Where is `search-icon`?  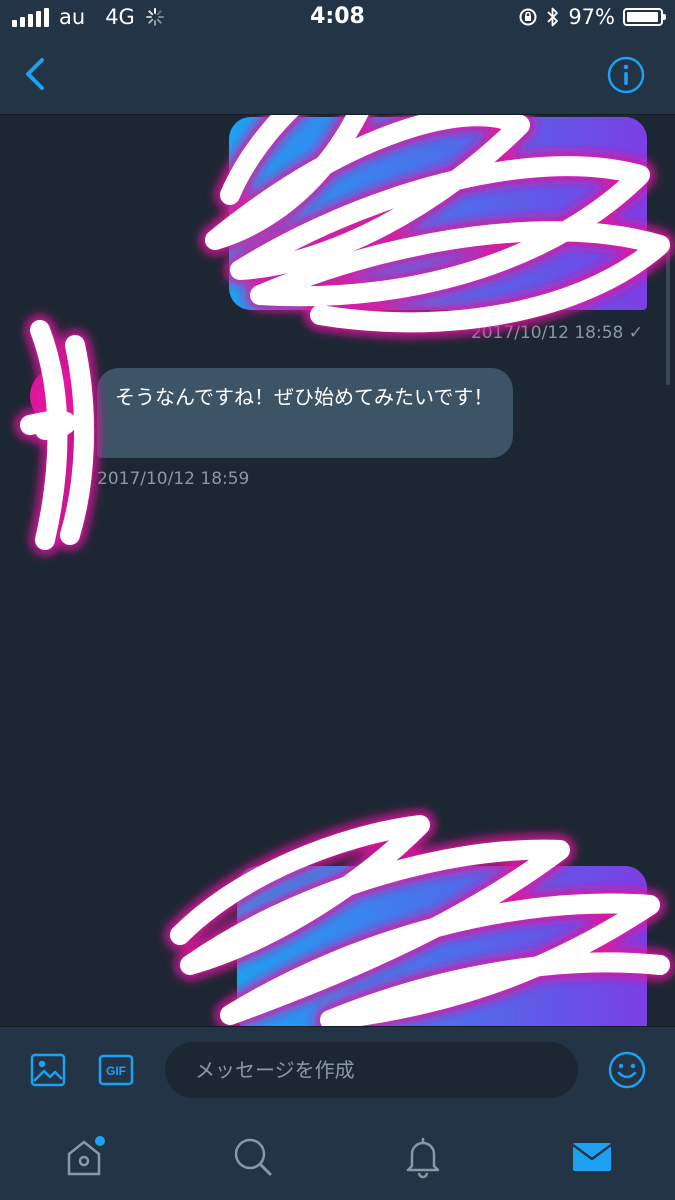
search-icon is located at coordinates (253, 1157).